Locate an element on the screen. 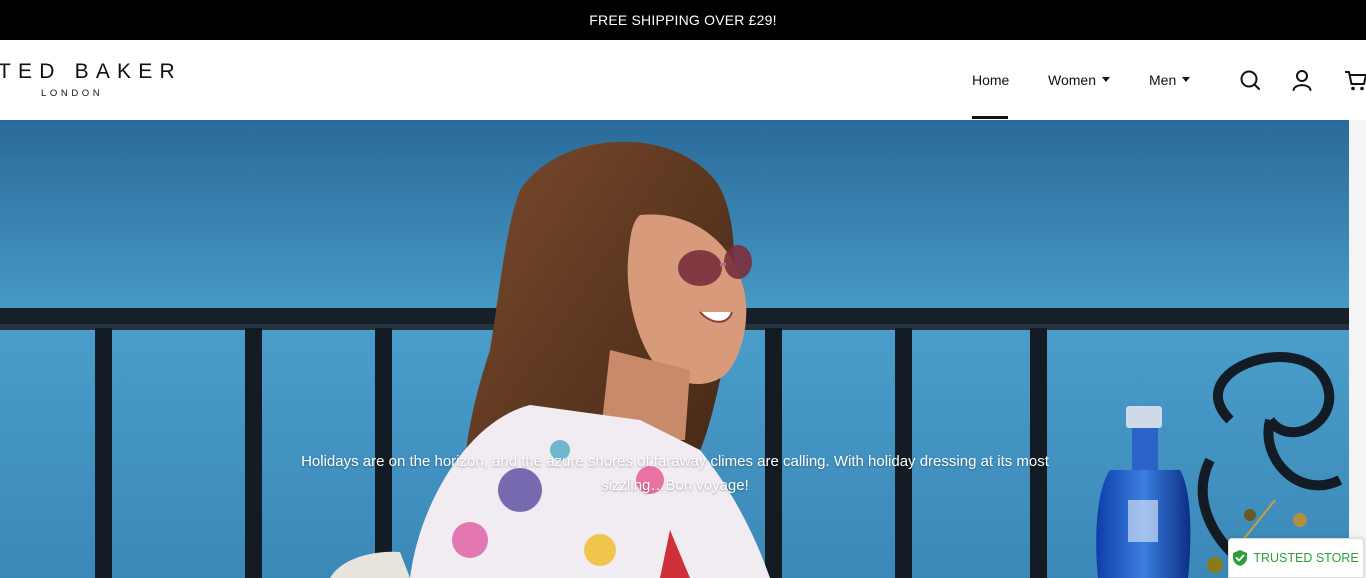 Image resolution: width=1366 pixels, height=578 pixels. search-icon is located at coordinates (1250, 80).